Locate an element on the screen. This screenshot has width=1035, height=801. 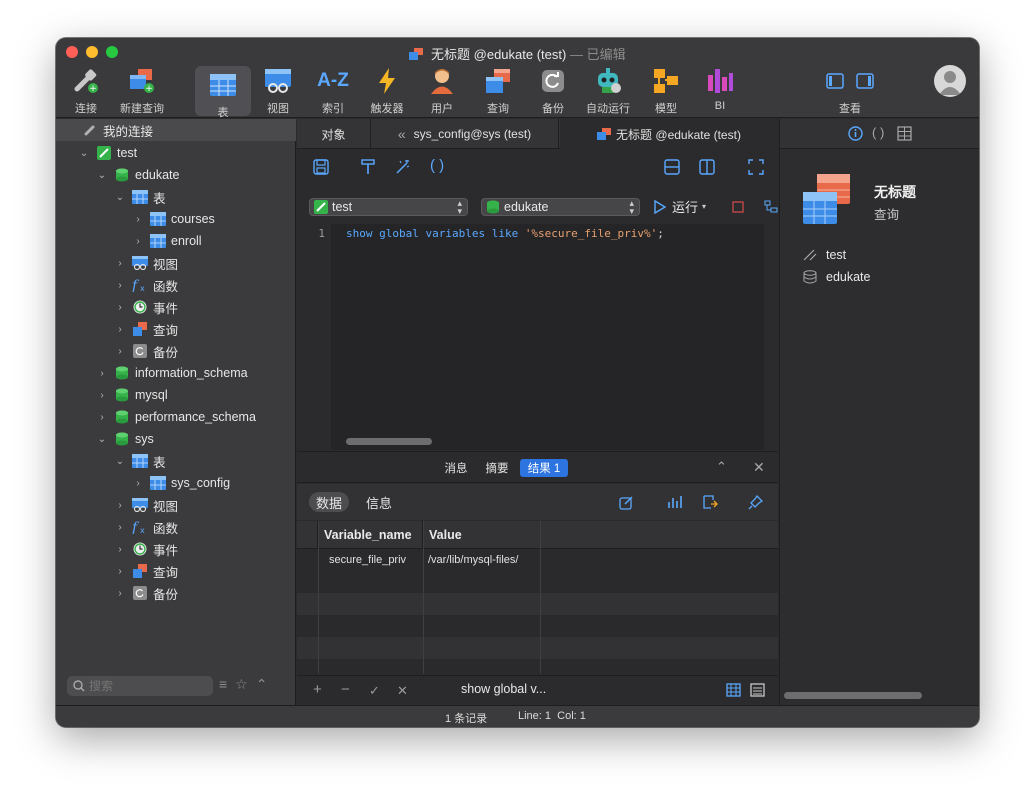
toolbar-view-button: 视图 is located at coordinates (278, 90).